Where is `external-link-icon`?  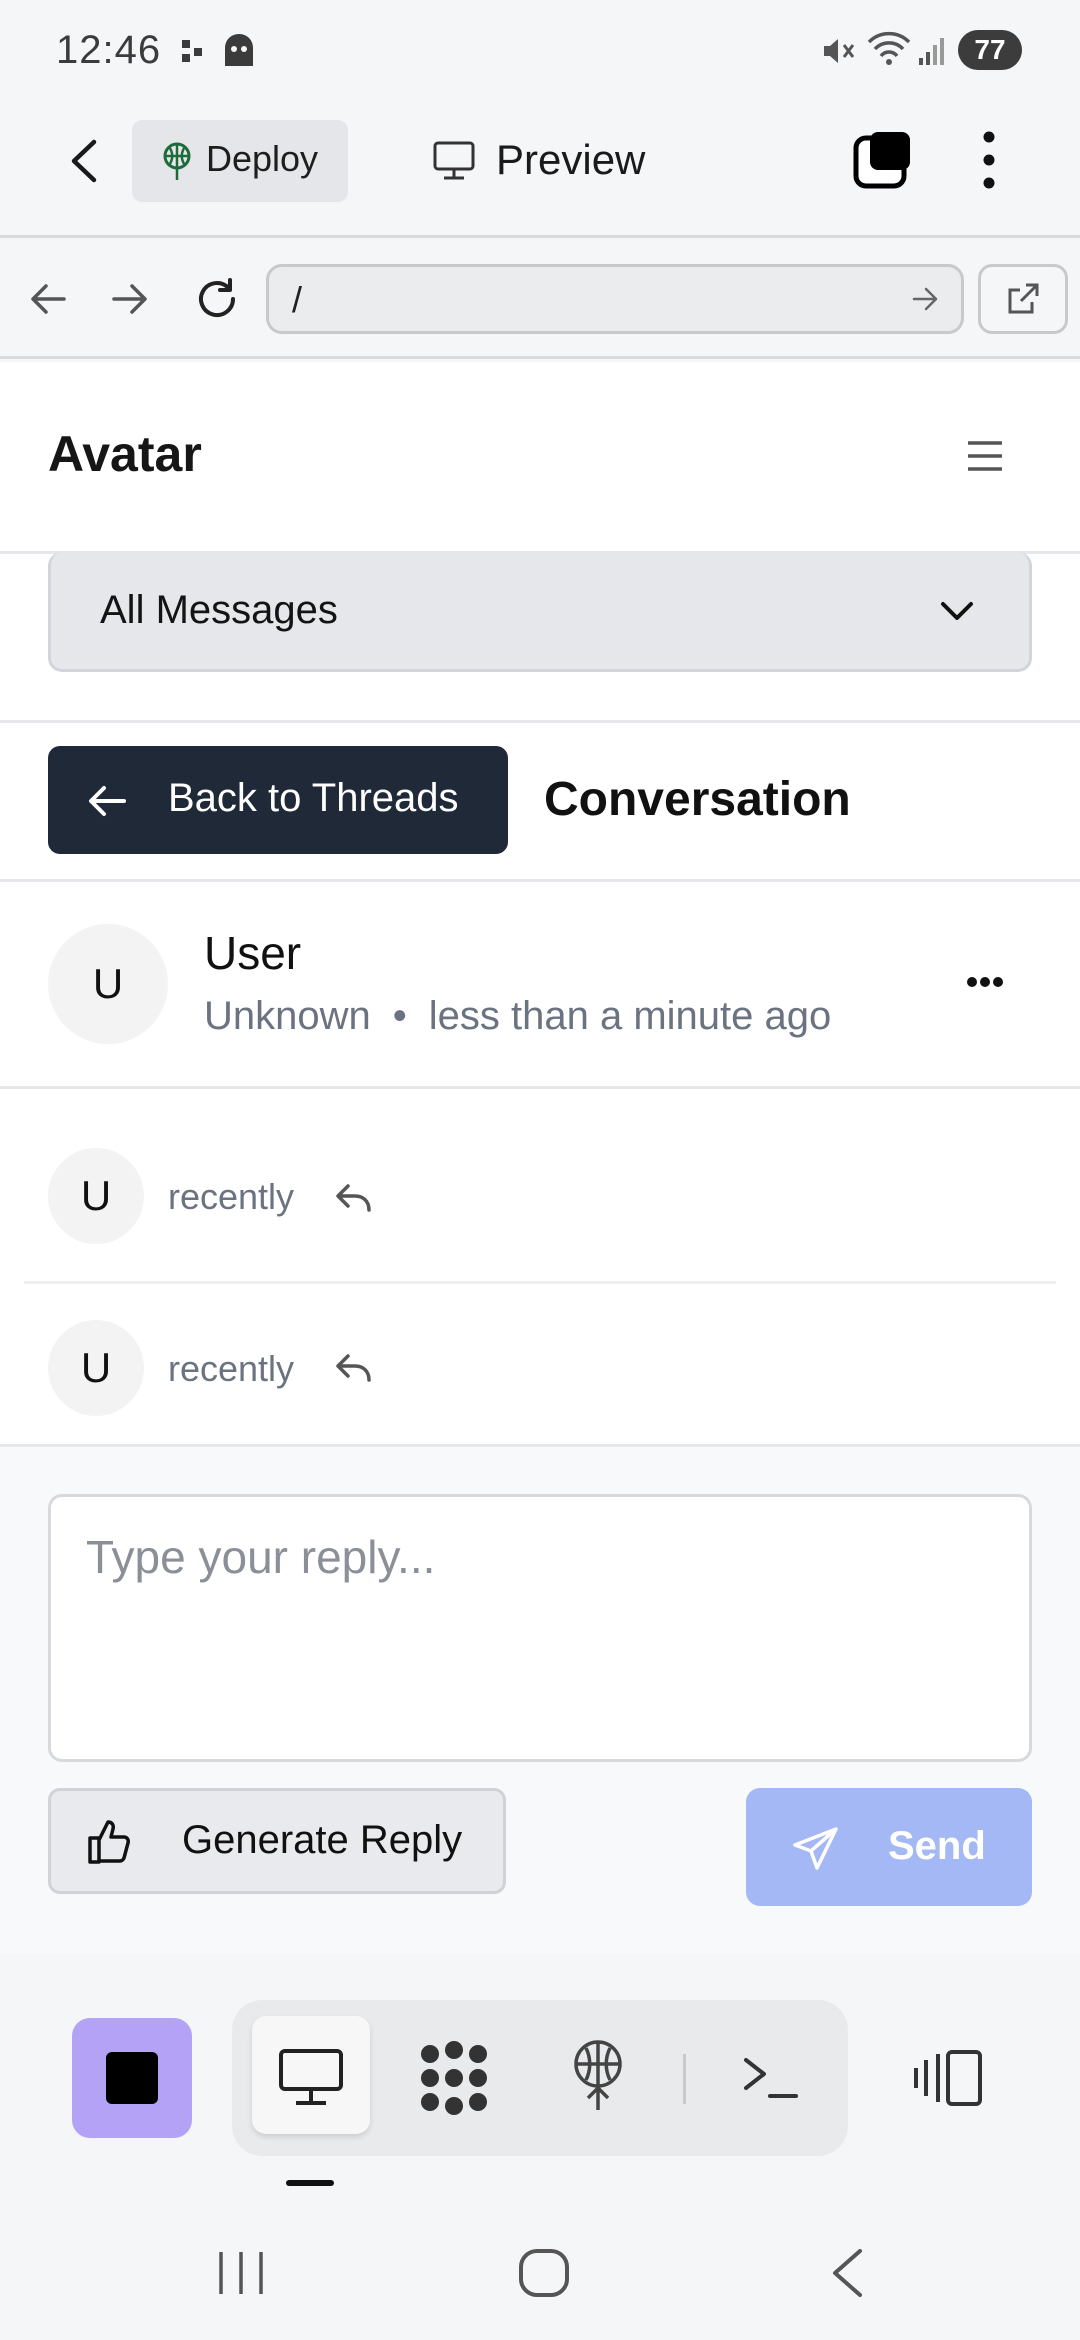
external-link-icon is located at coordinates (1023, 299).